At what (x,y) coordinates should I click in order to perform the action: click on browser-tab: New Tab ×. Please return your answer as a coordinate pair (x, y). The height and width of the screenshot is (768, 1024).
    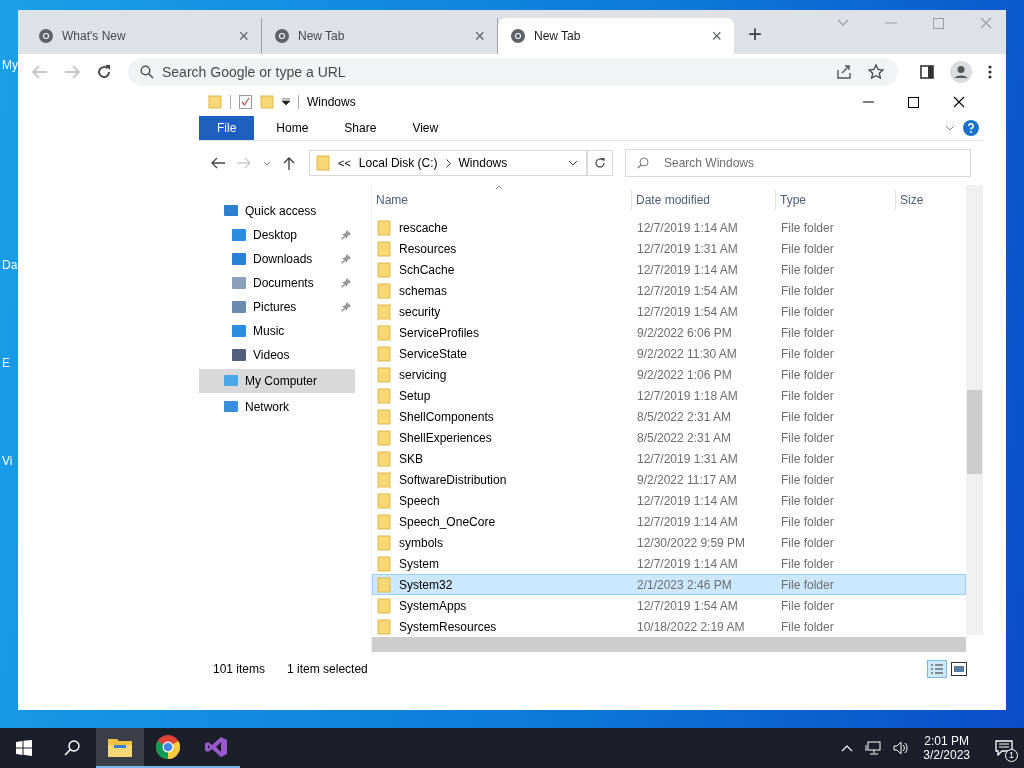
    Looking at the image, I should click on (616, 36).